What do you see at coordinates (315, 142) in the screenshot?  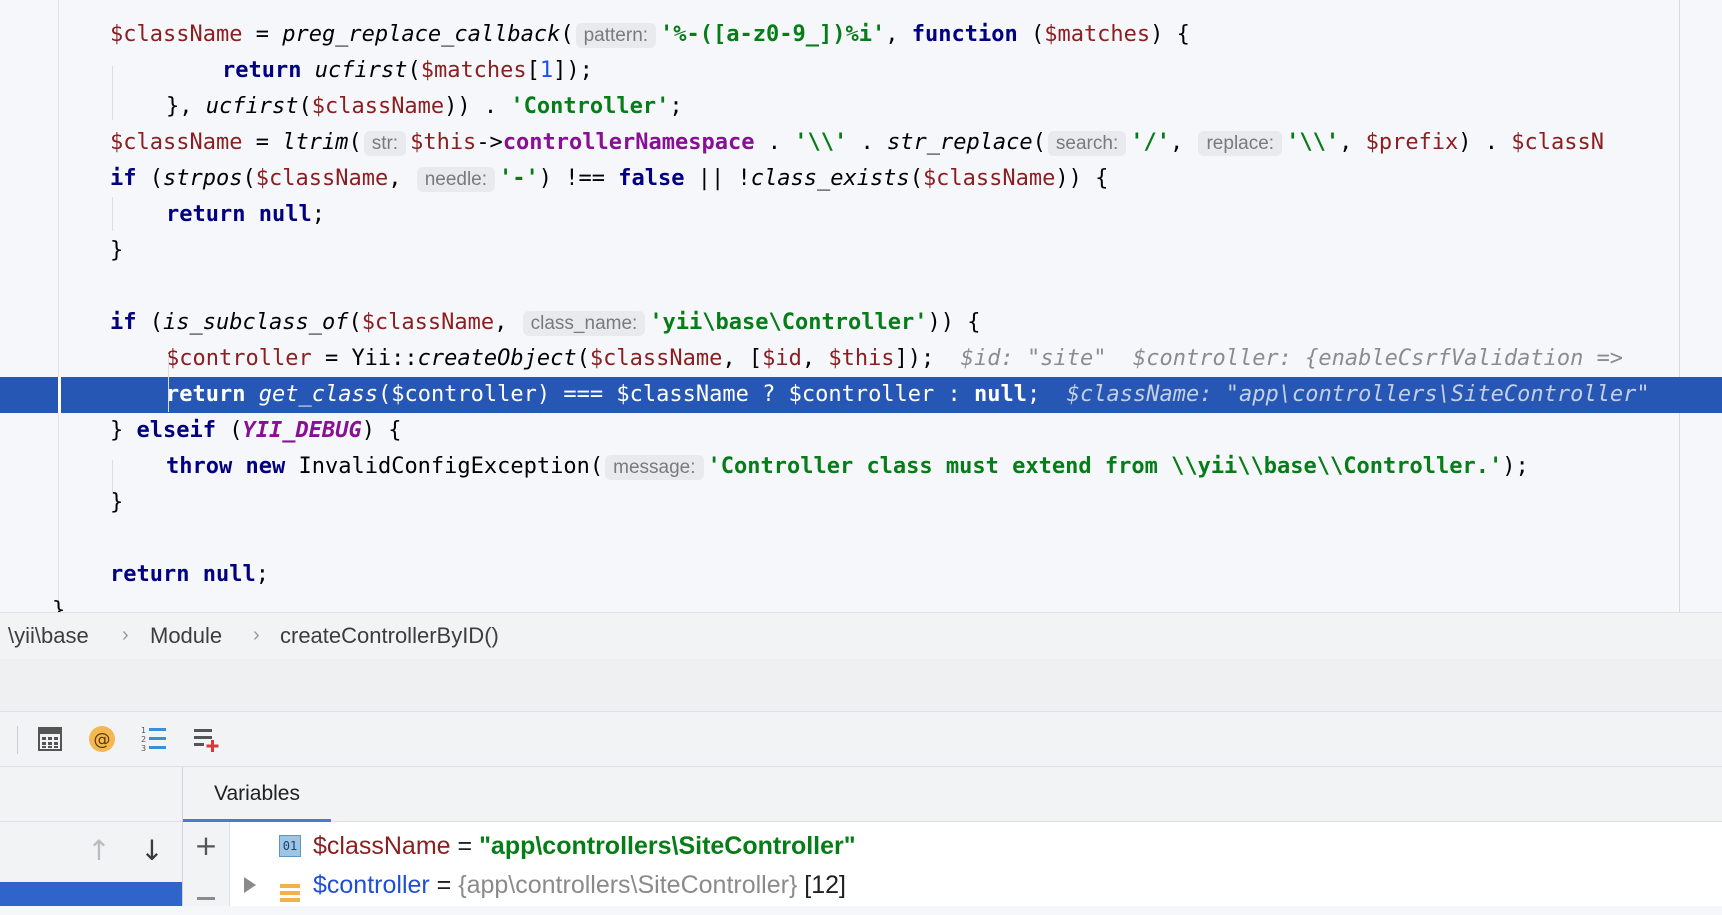 I see `code-token: ltrim` at bounding box center [315, 142].